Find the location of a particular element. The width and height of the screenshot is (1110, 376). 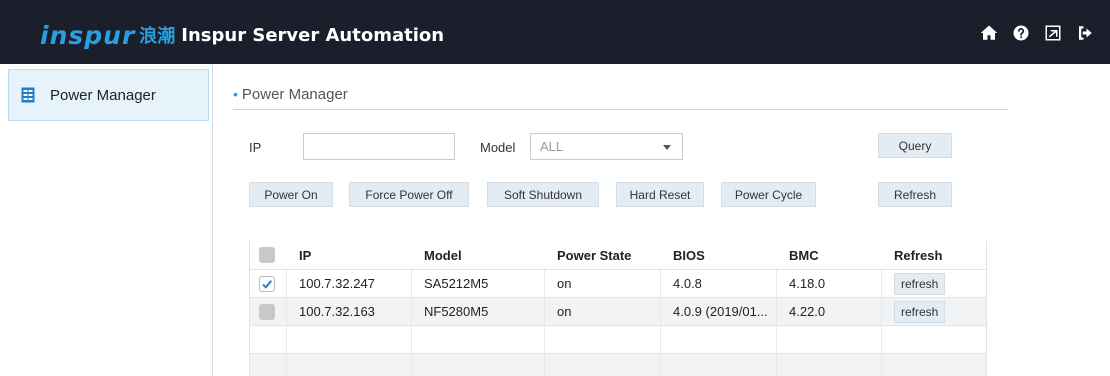

power-cycle-button: Power Cycle is located at coordinates (768, 194).